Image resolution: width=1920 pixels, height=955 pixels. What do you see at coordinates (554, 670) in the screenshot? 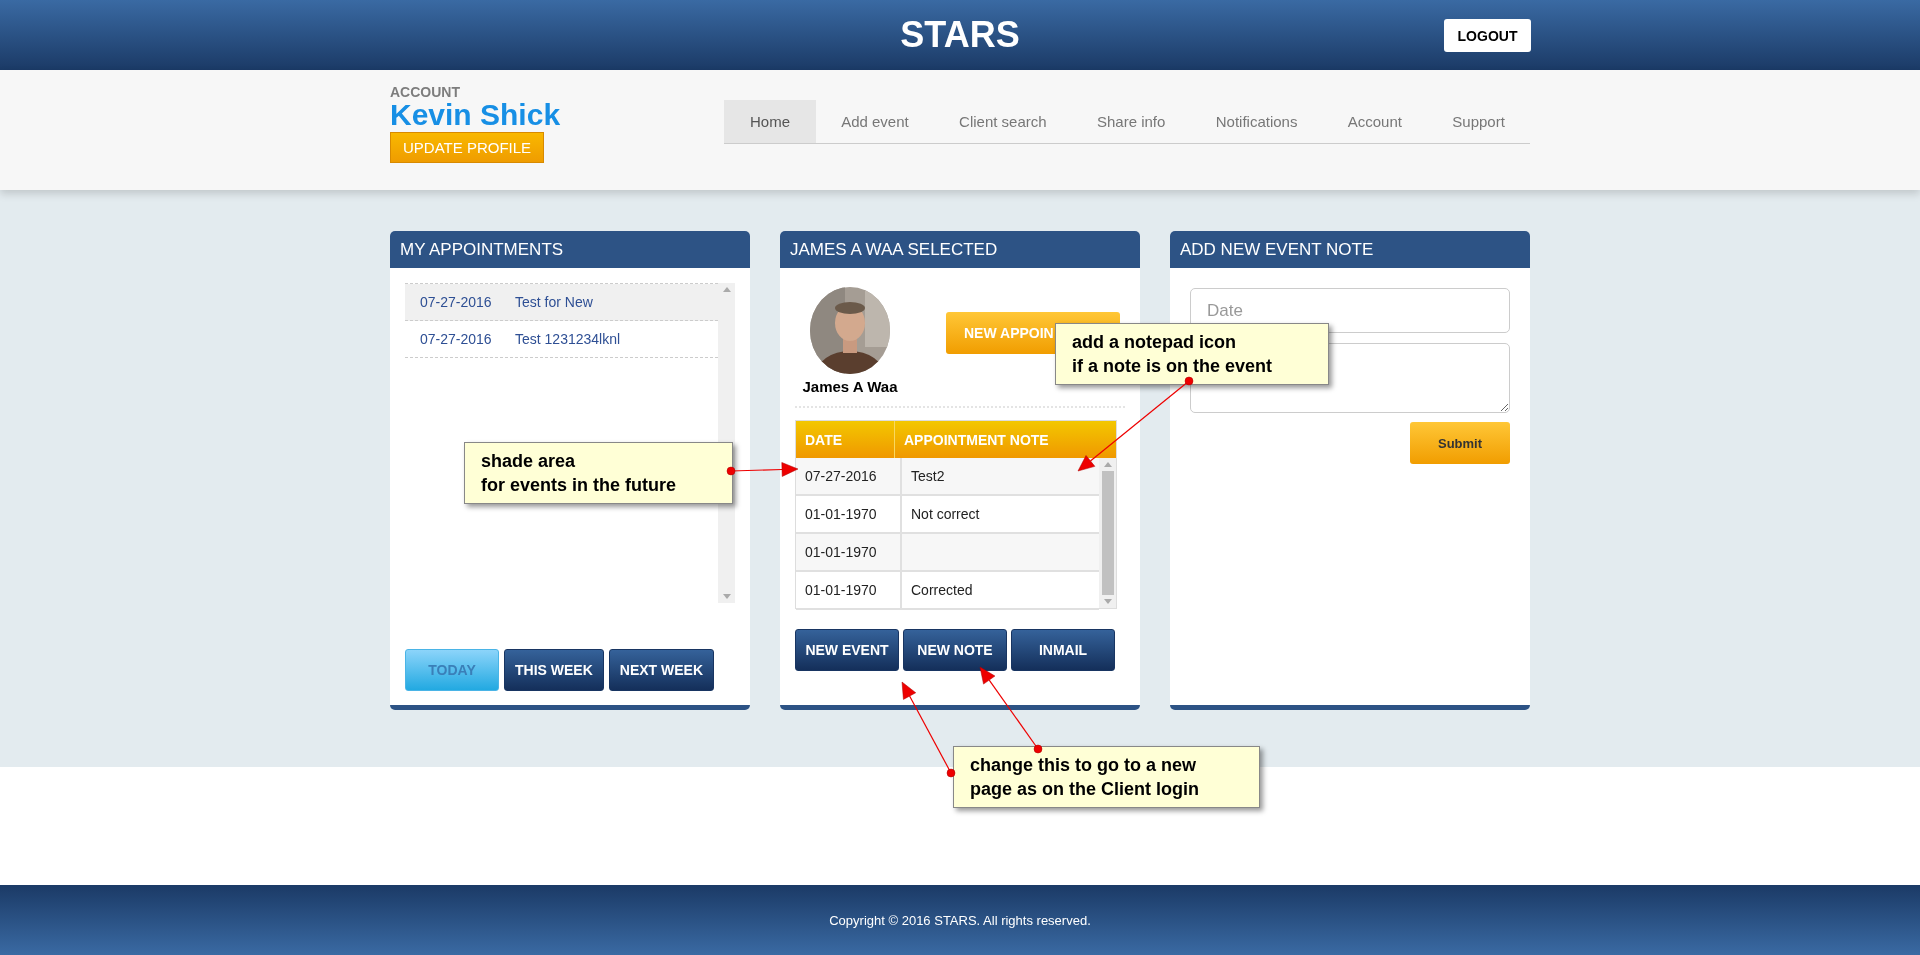
I see `range-button: THIS WEEK` at bounding box center [554, 670].